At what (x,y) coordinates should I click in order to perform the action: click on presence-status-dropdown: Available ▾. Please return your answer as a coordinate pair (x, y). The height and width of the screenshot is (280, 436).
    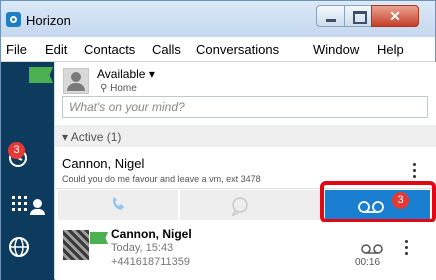
    Looking at the image, I should click on (126, 74).